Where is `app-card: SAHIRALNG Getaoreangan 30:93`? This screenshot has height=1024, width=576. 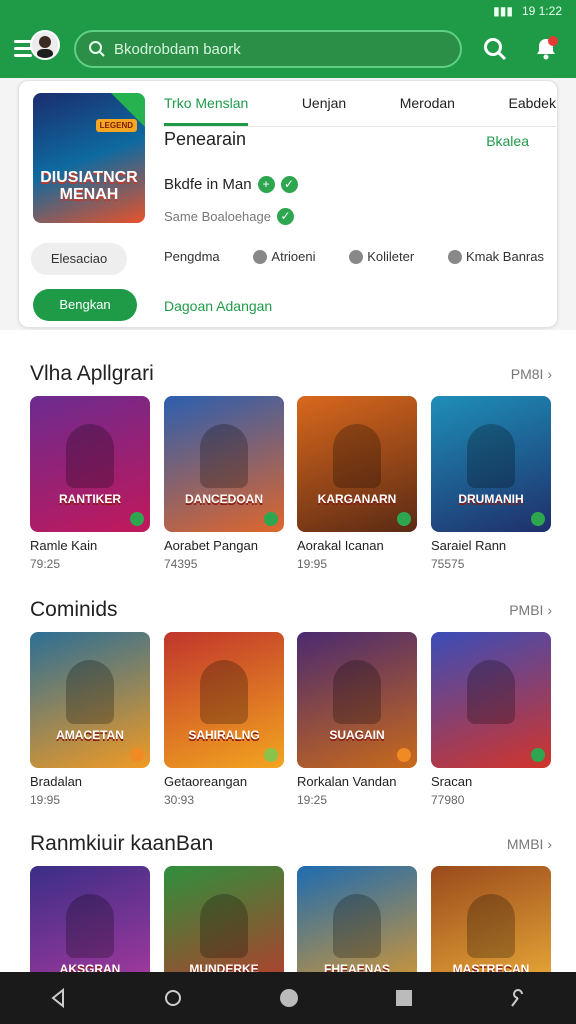 app-card: SAHIRALNG Getaoreangan 30:93 is located at coordinates (224, 719).